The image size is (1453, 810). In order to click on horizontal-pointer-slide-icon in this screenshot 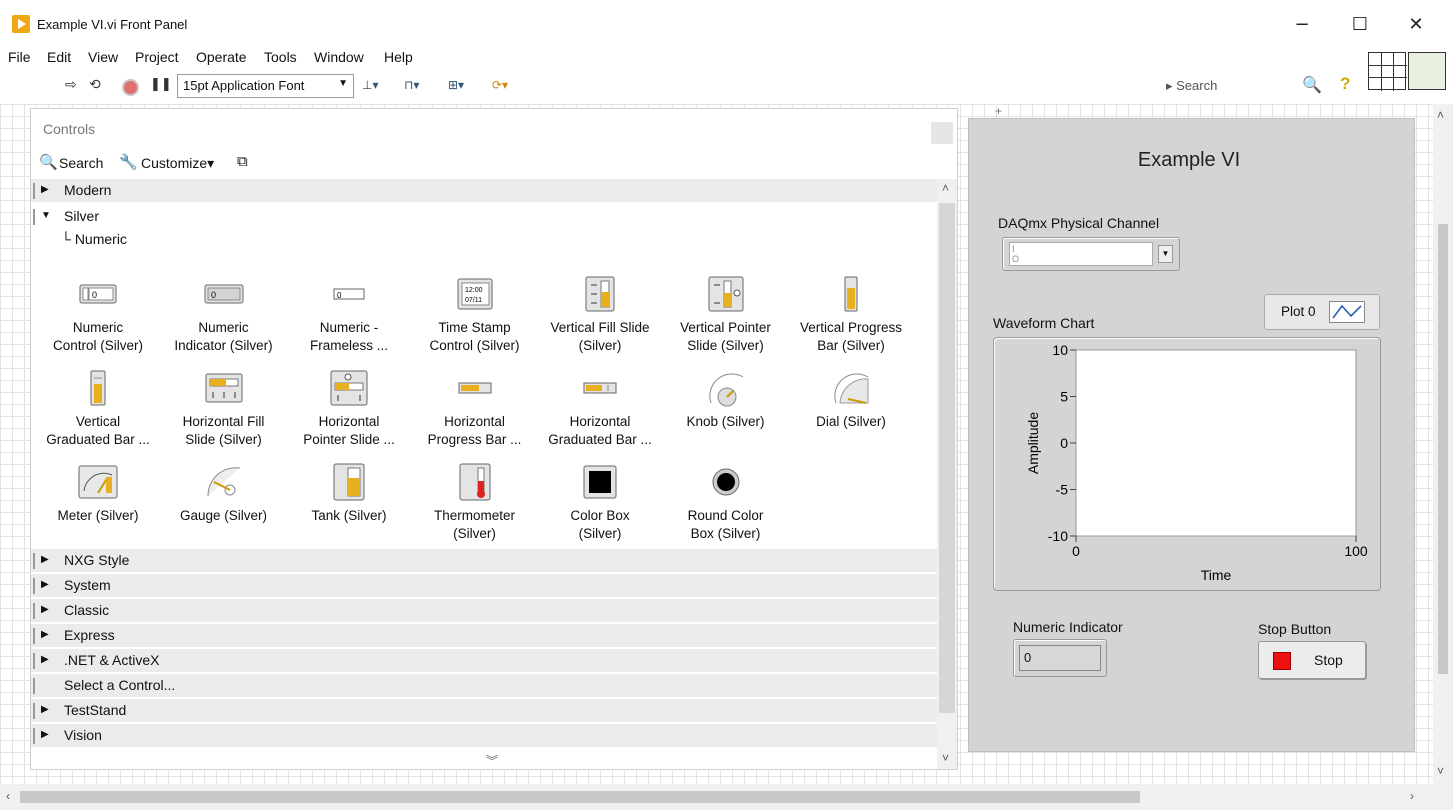, I will do `click(349, 388)`.